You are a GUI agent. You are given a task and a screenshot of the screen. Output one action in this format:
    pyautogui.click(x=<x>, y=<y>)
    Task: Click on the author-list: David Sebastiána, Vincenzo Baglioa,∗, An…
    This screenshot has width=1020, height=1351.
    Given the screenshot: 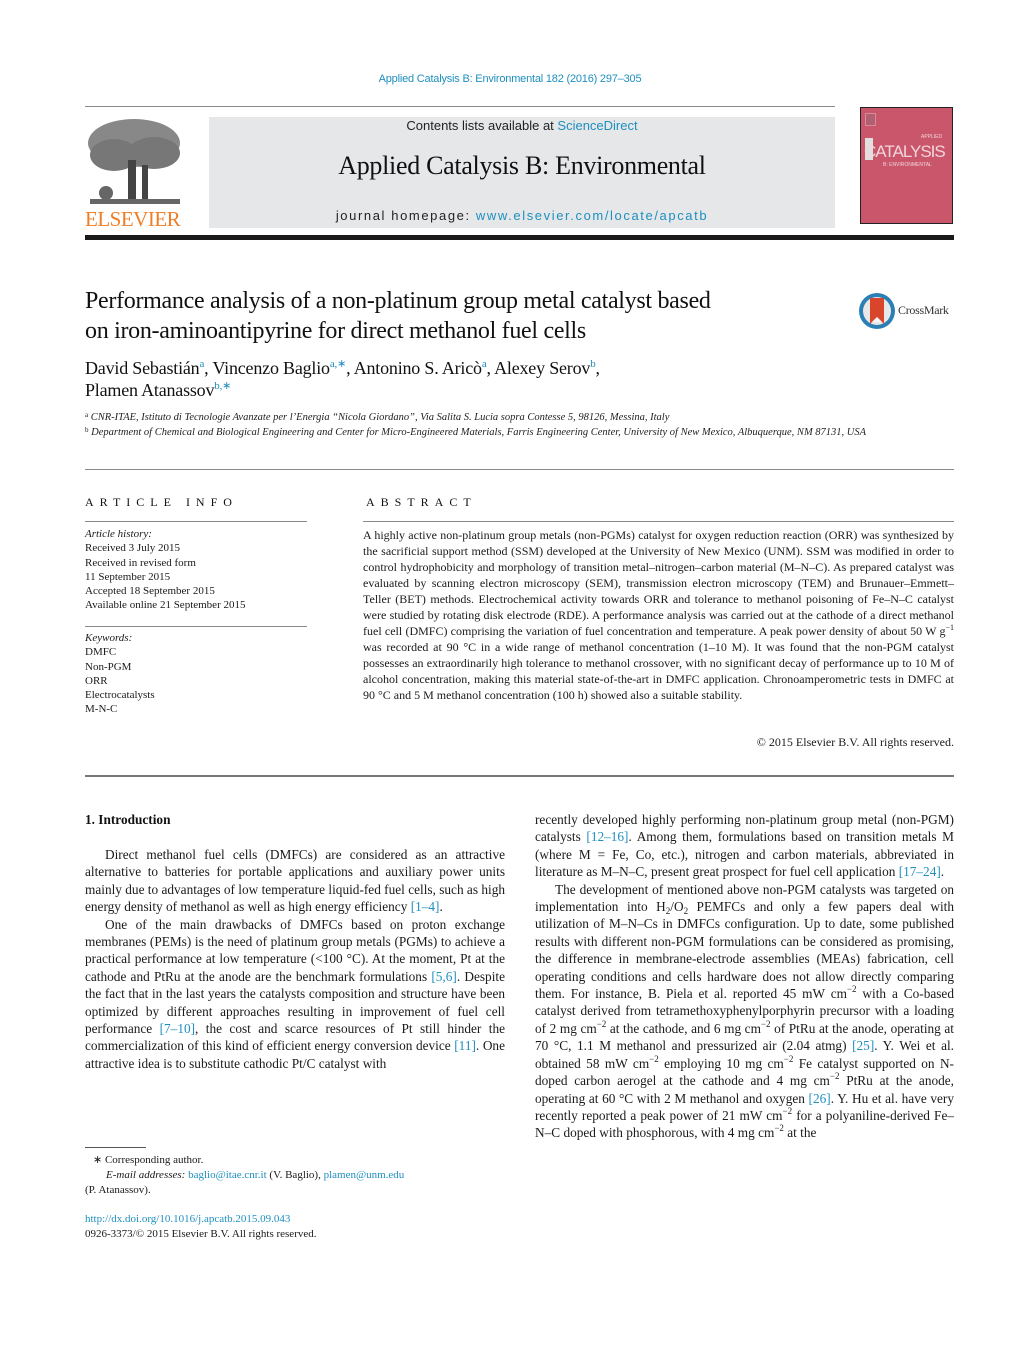 What is the action you would take?
    pyautogui.click(x=342, y=379)
    